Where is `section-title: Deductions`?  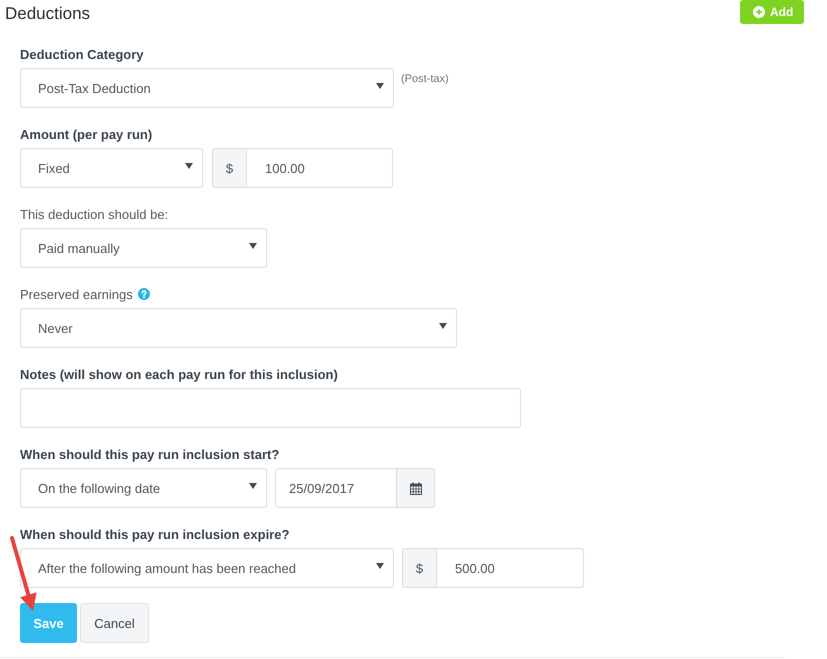 section-title: Deductions is located at coordinates (47, 14).